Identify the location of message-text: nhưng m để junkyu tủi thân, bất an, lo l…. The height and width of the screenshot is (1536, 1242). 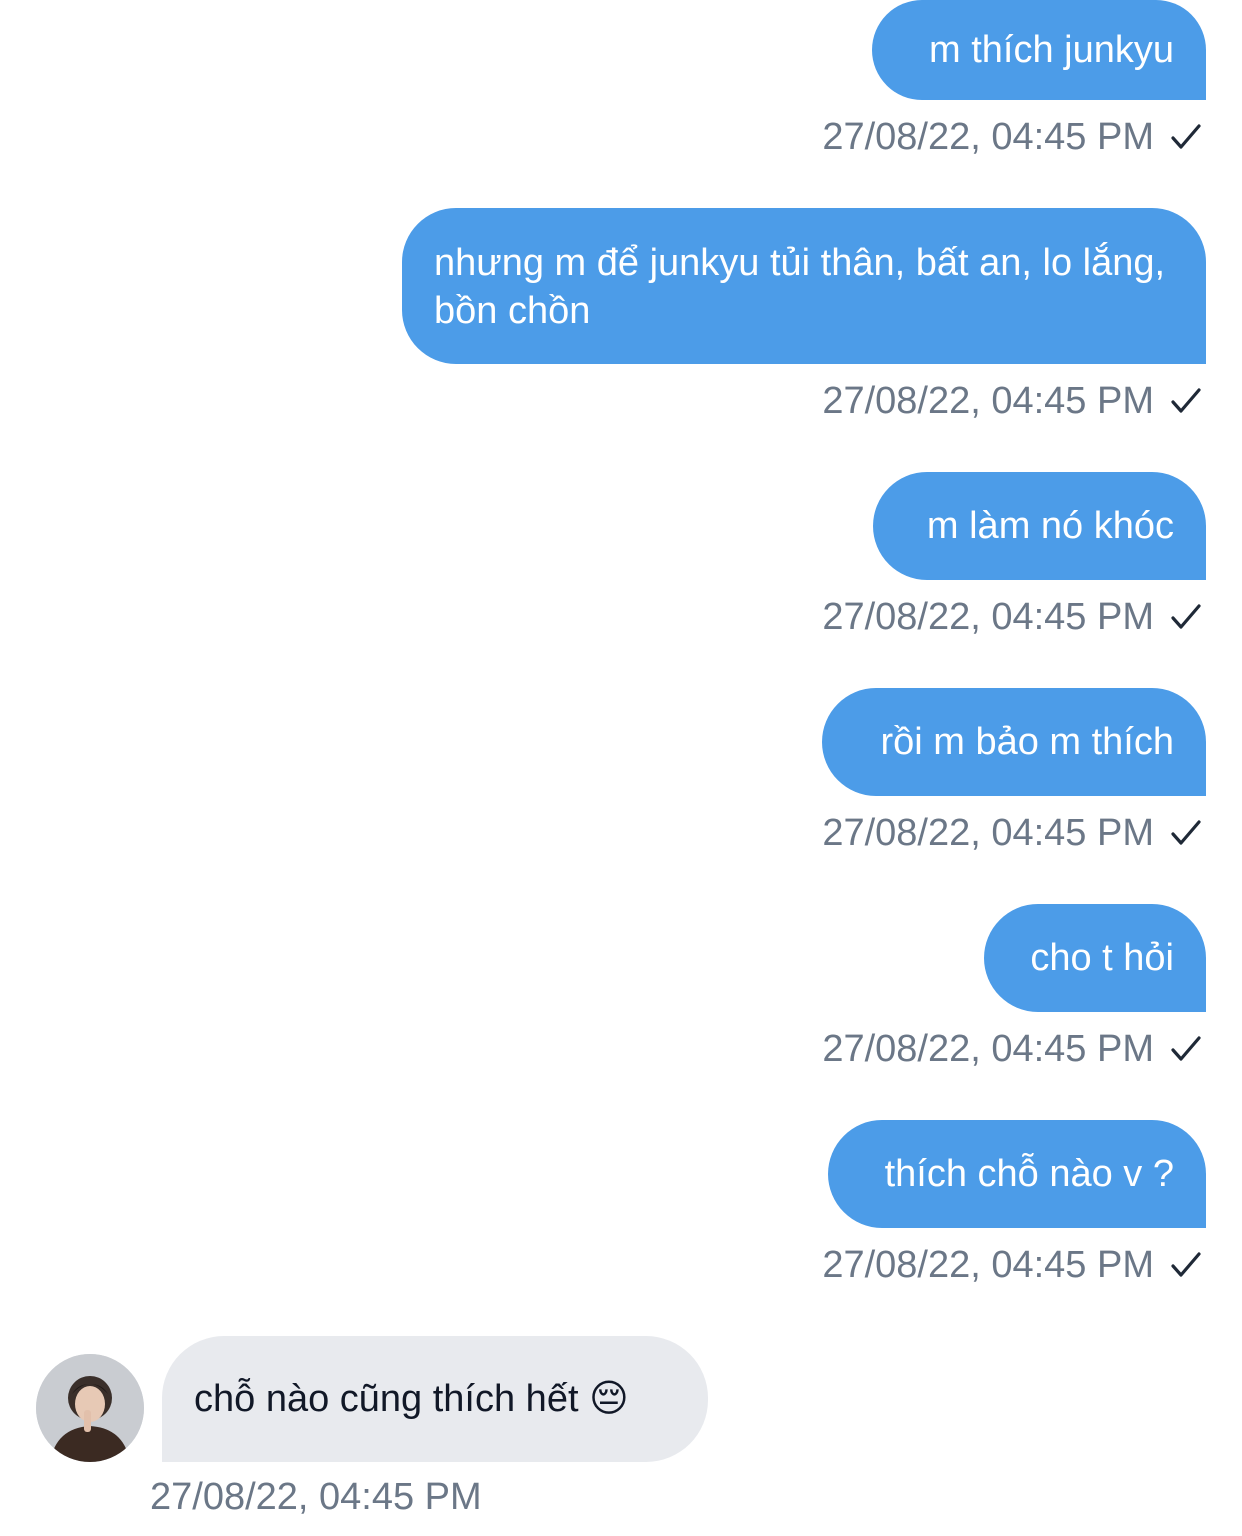
(800, 287).